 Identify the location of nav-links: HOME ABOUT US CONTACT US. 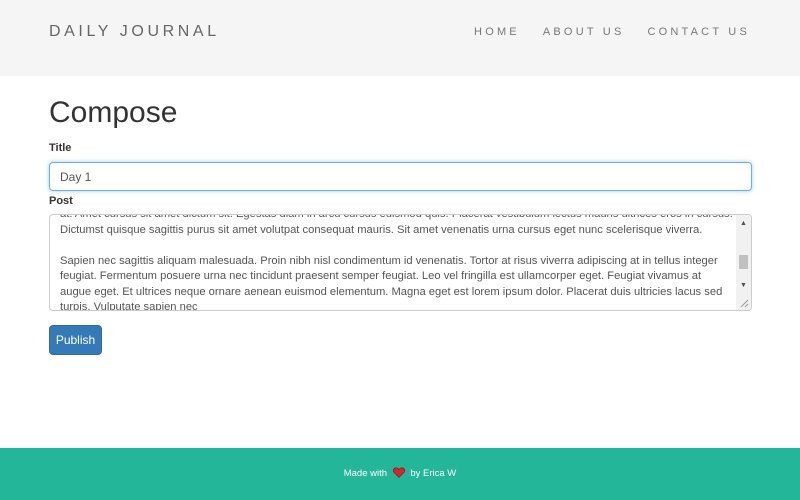
(612, 32).